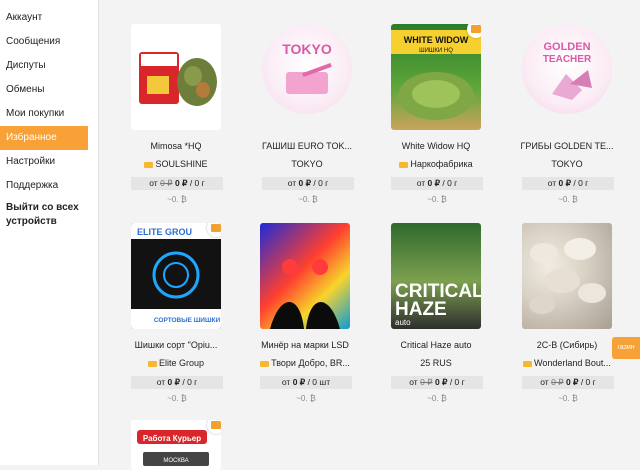 This screenshot has width=640, height=470. I want to click on sidebar-item-purchases: Мои покупки, so click(49, 114).